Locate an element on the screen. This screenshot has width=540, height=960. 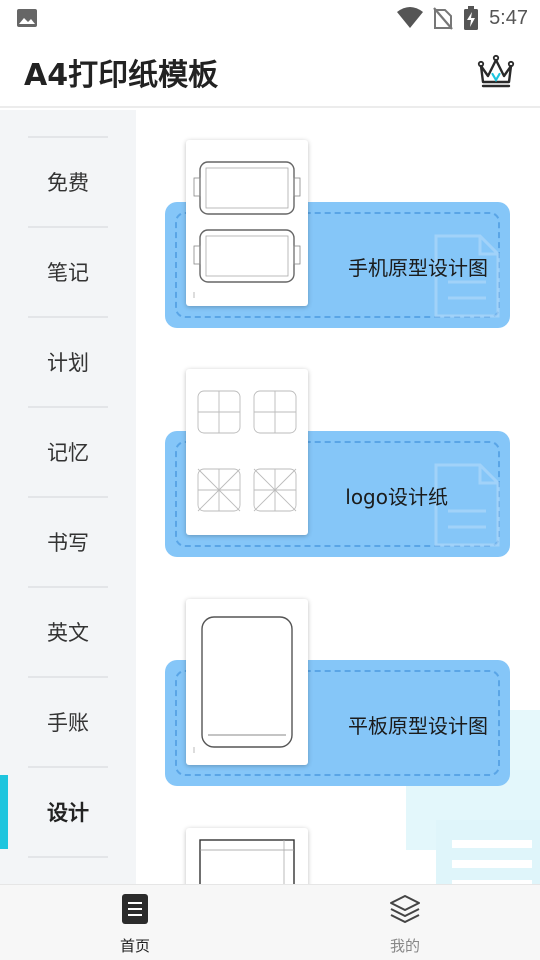
sidebar-item-english: 英文 is located at coordinates (68, 631).